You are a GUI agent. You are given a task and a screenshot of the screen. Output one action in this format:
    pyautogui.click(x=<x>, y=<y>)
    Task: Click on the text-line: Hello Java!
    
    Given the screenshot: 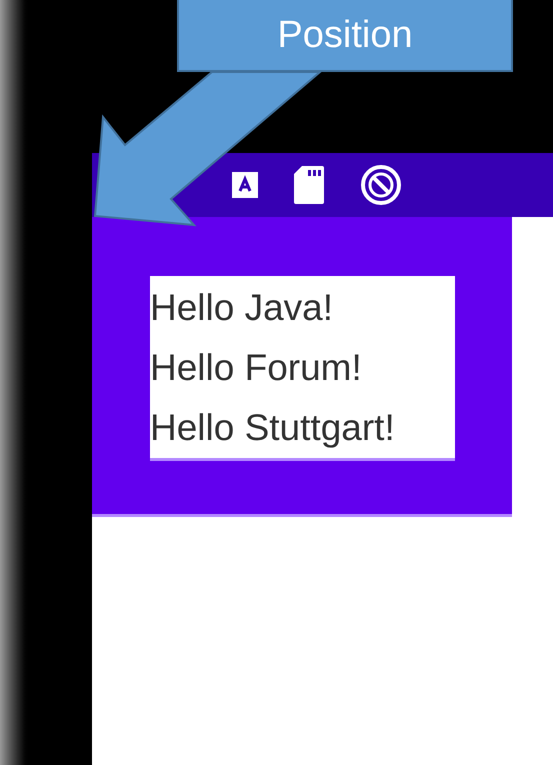 What is the action you would take?
    pyautogui.click(x=242, y=308)
    